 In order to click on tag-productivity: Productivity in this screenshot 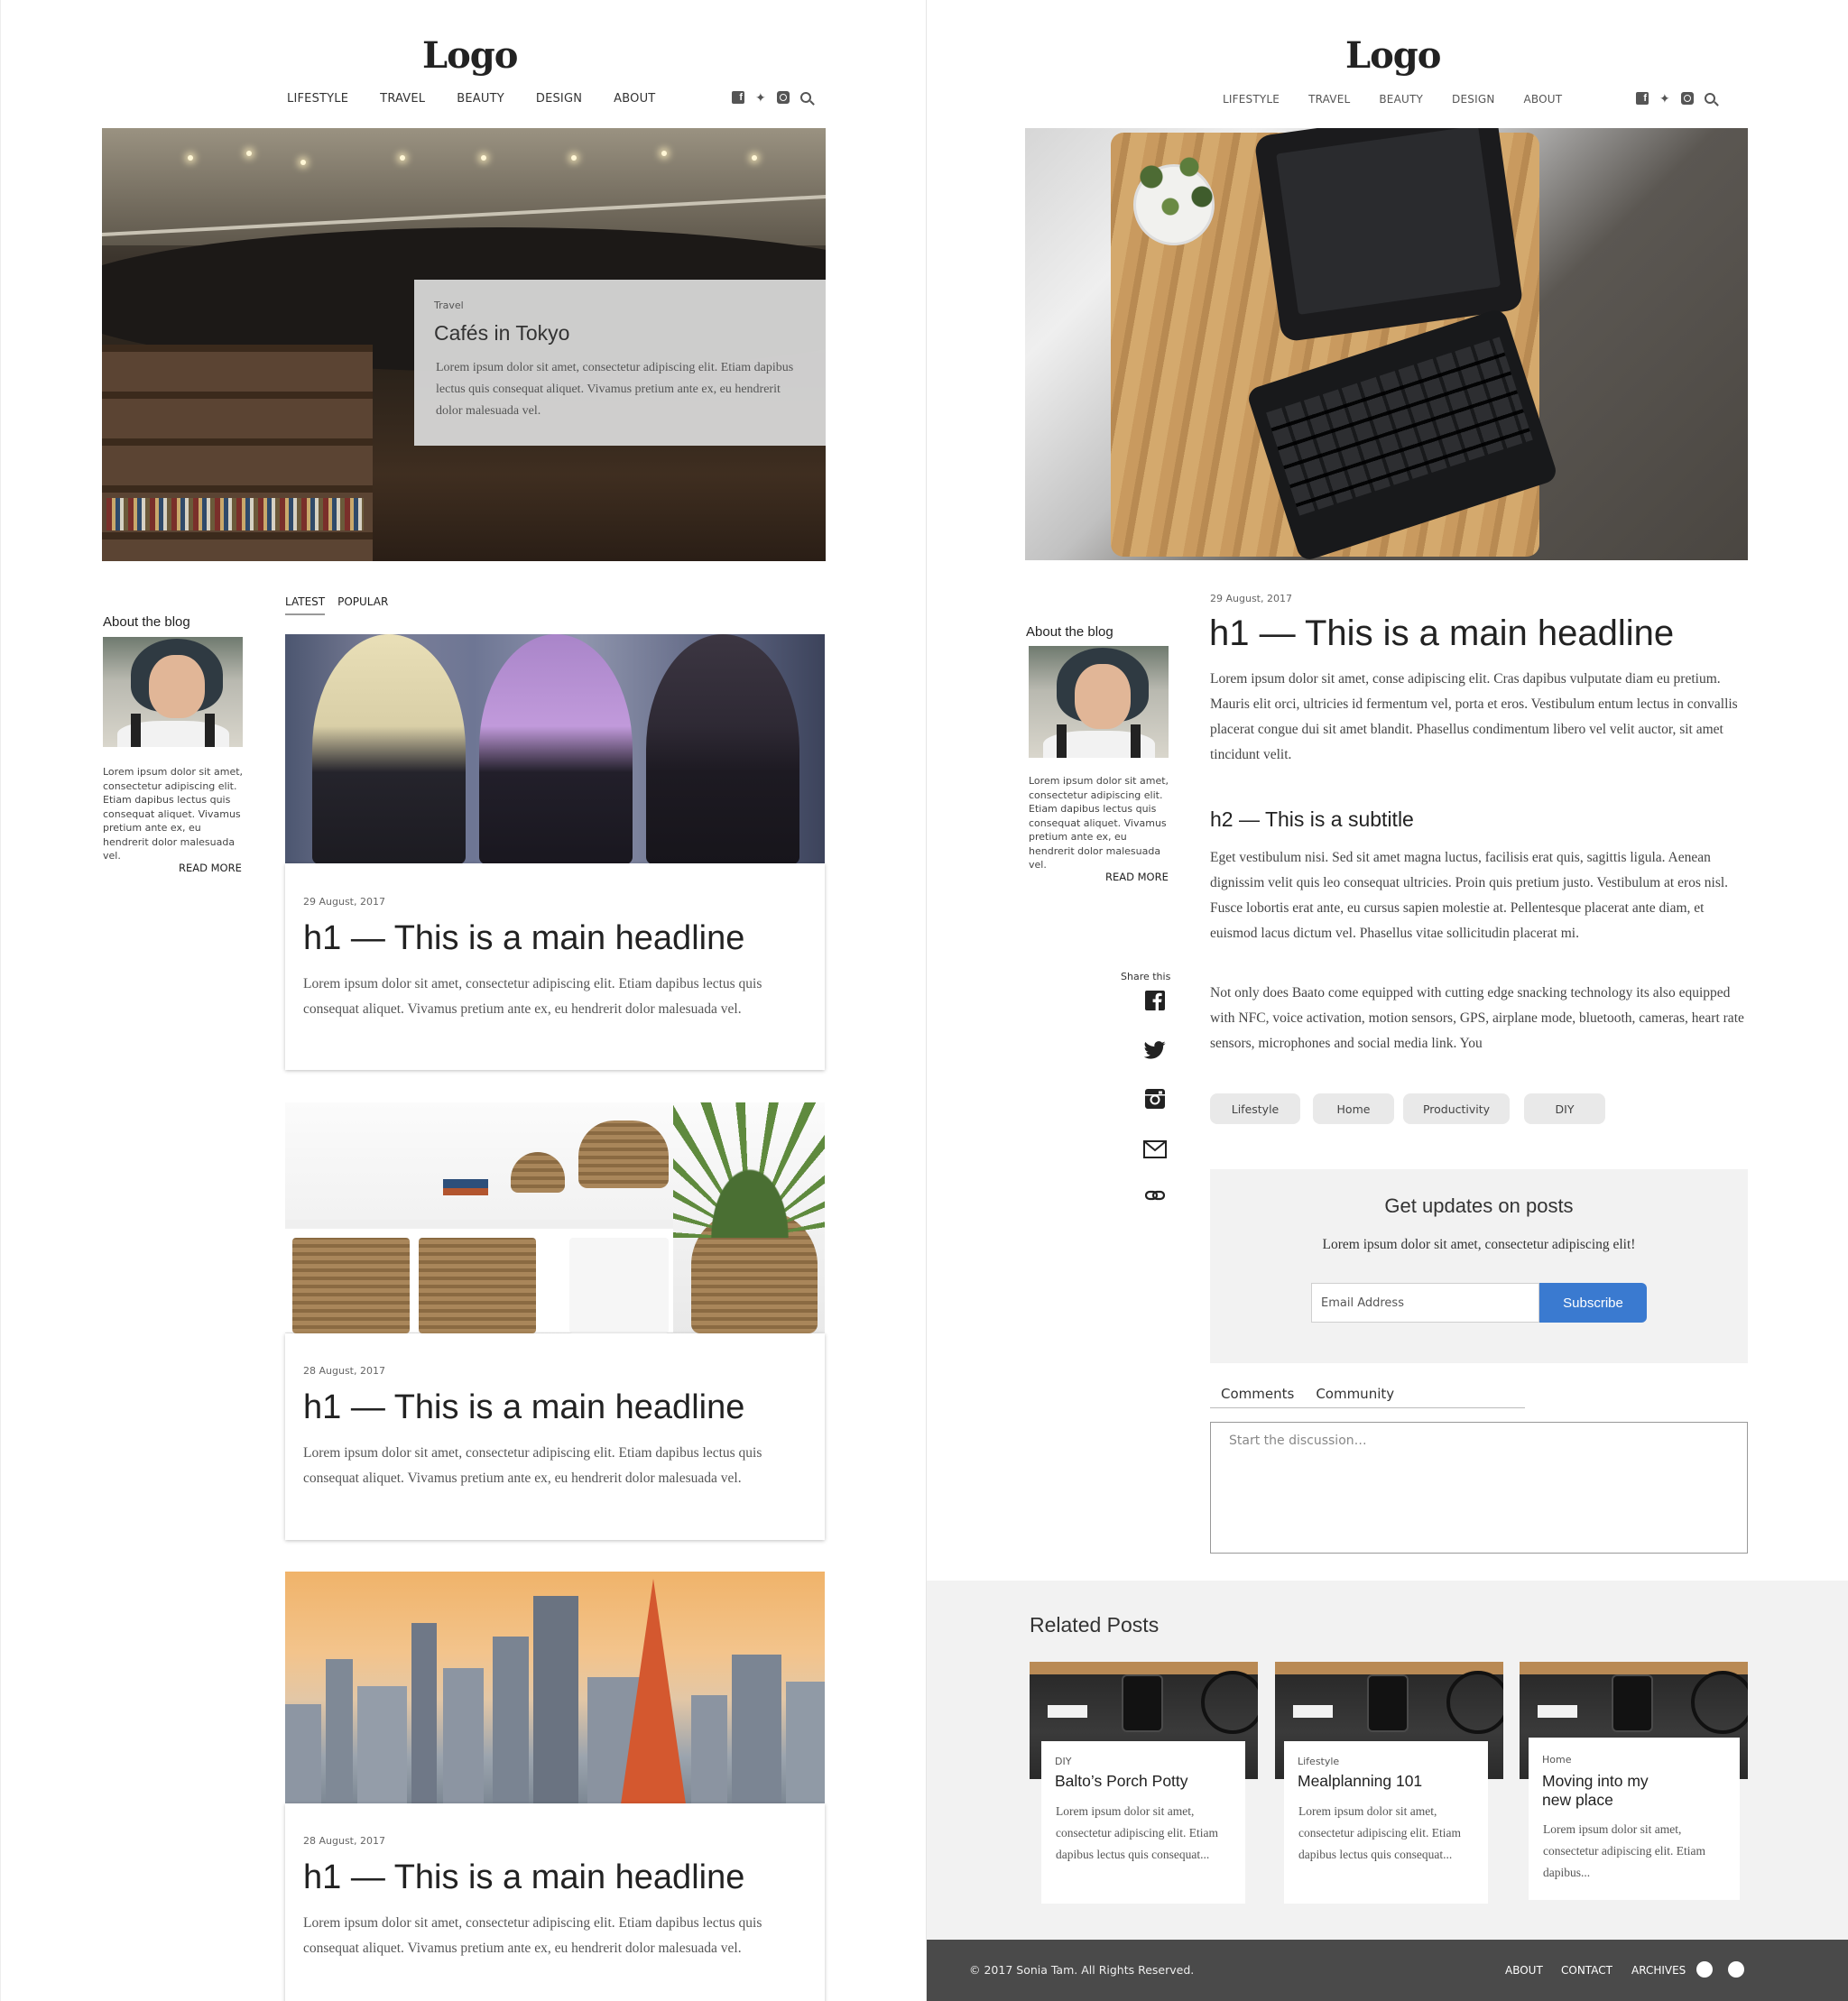, I will do `click(1456, 1108)`.